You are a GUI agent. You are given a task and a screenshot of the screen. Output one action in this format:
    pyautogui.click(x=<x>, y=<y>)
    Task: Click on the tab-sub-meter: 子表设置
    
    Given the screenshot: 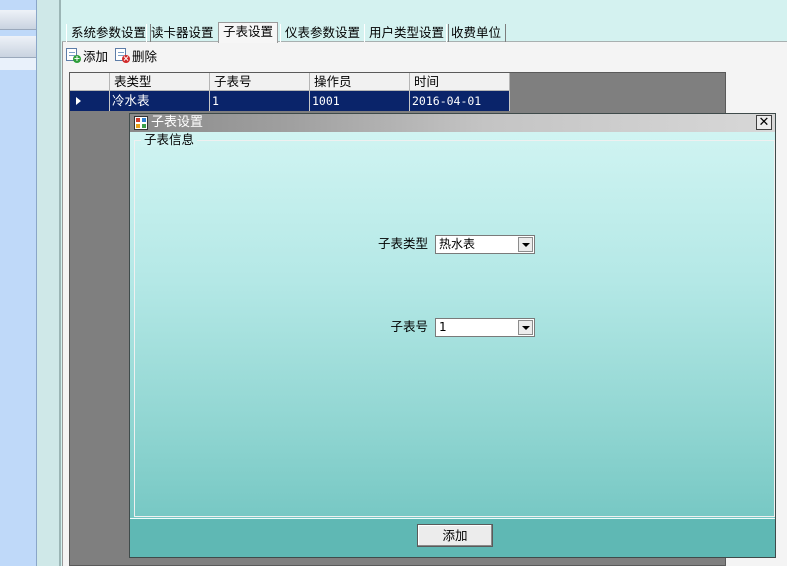 What is the action you would take?
    pyautogui.click(x=248, y=32)
    